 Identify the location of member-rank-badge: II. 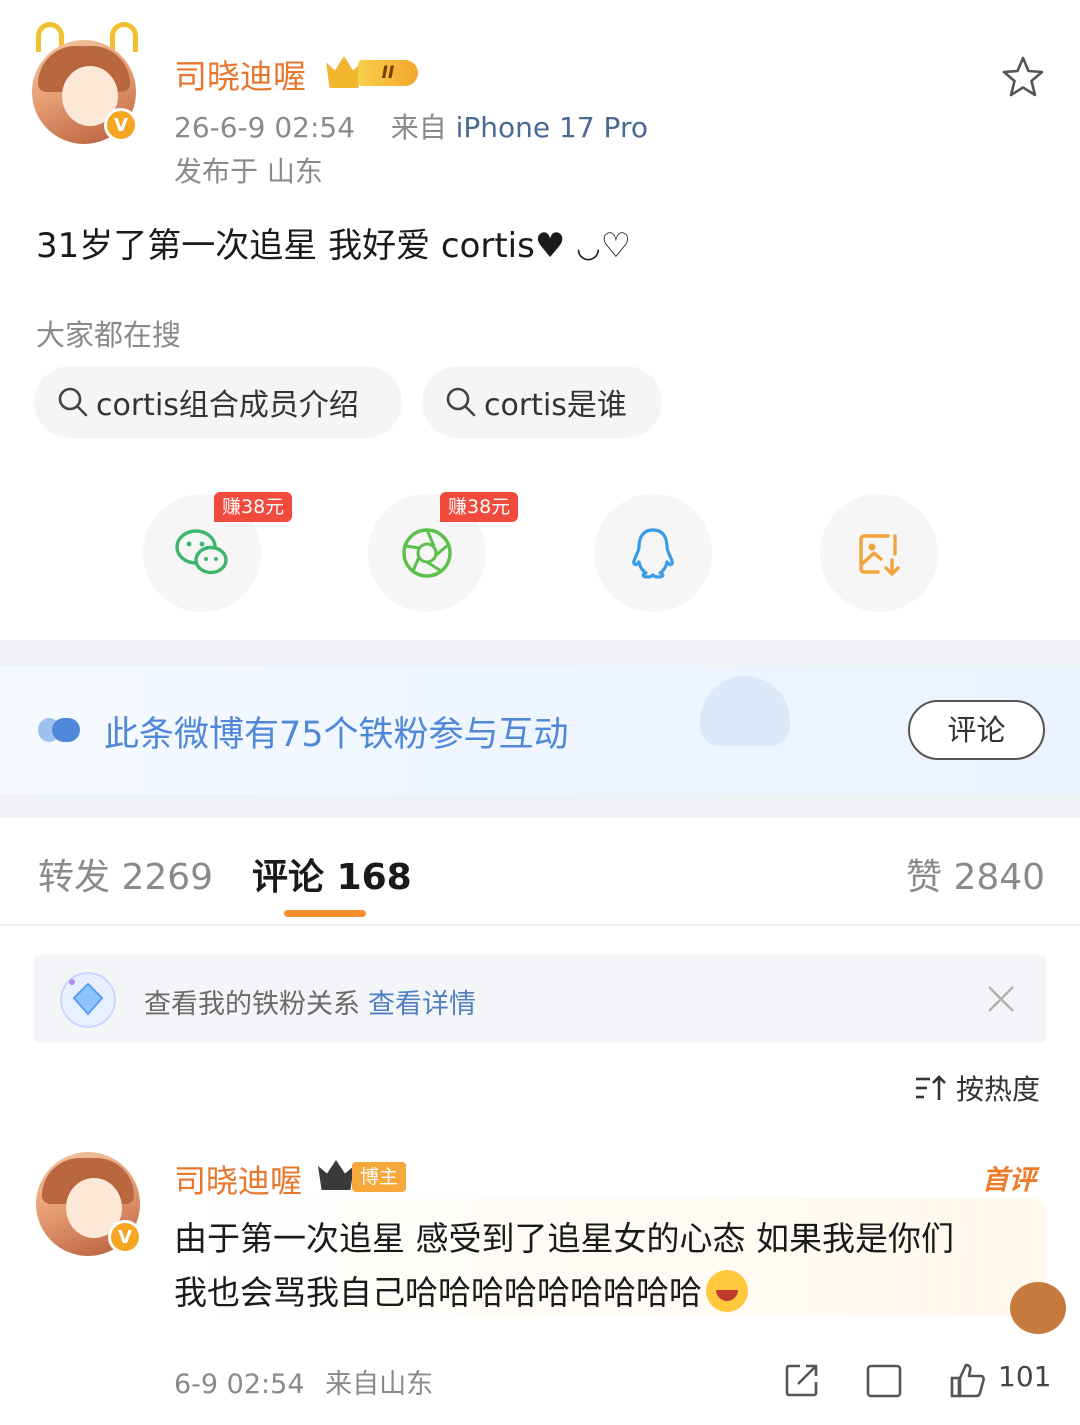
(374, 72).